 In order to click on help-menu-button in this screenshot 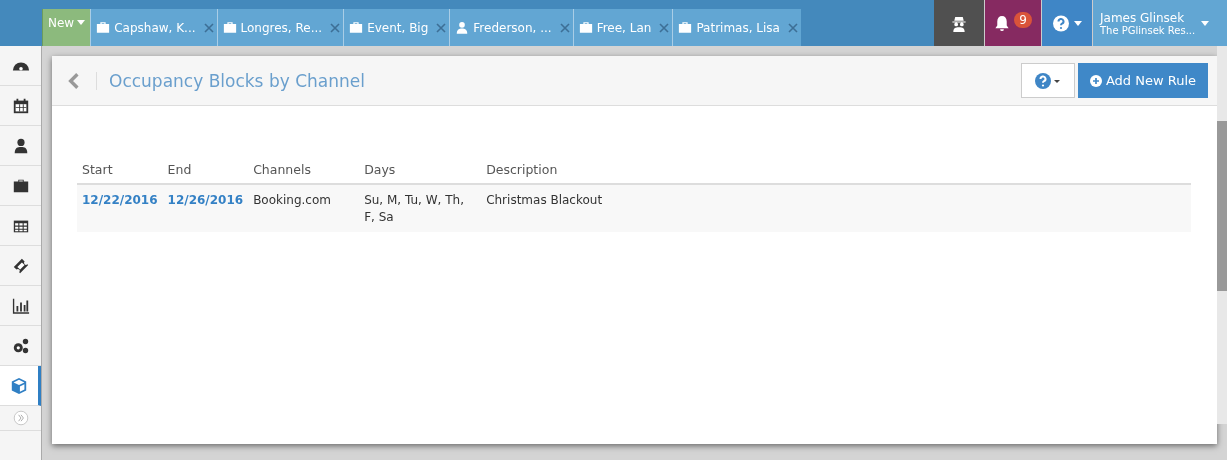, I will do `click(1066, 23)`.